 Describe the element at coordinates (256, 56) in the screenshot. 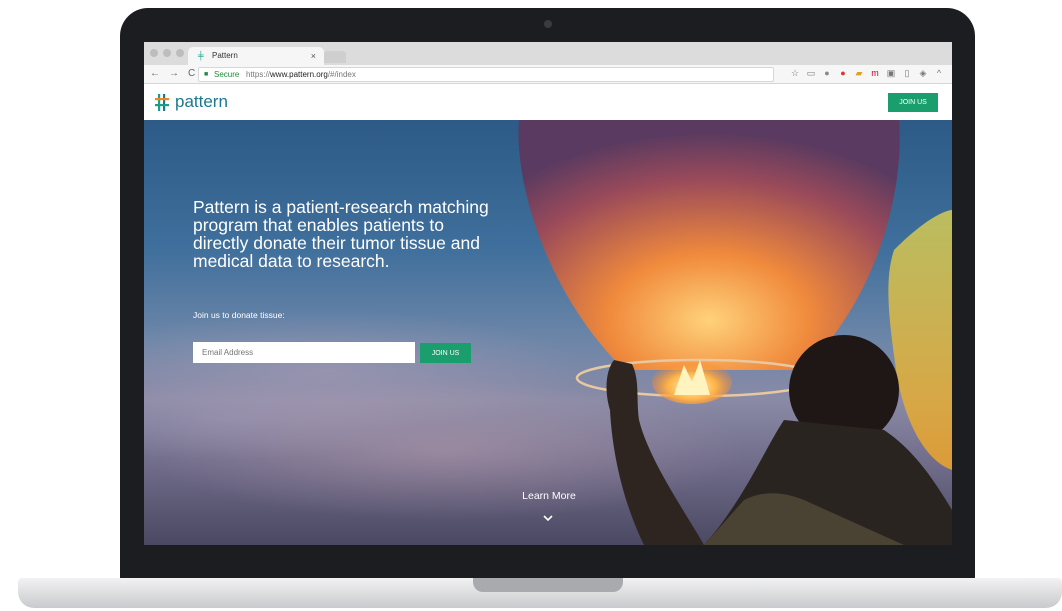

I see `tab-pattern: ╪ Pattern ×` at that location.